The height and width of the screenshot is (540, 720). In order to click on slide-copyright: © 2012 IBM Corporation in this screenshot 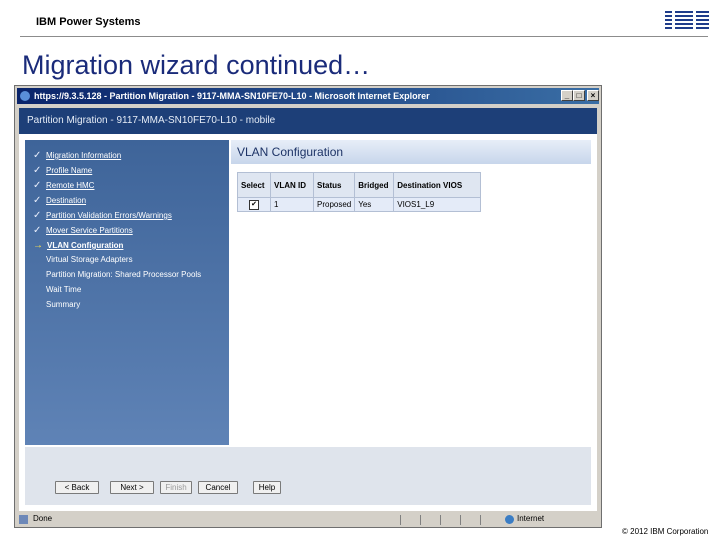, I will do `click(665, 531)`.